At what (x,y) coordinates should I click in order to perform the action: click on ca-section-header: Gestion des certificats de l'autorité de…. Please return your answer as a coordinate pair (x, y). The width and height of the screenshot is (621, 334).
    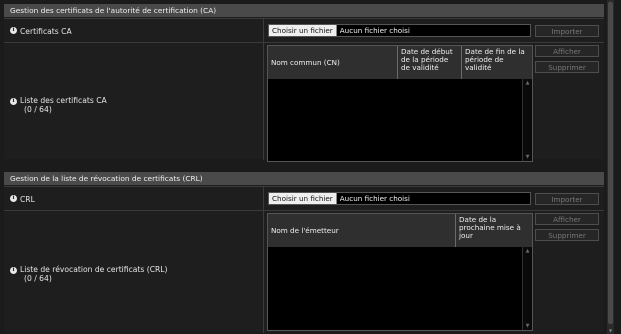
    Looking at the image, I should click on (304, 10).